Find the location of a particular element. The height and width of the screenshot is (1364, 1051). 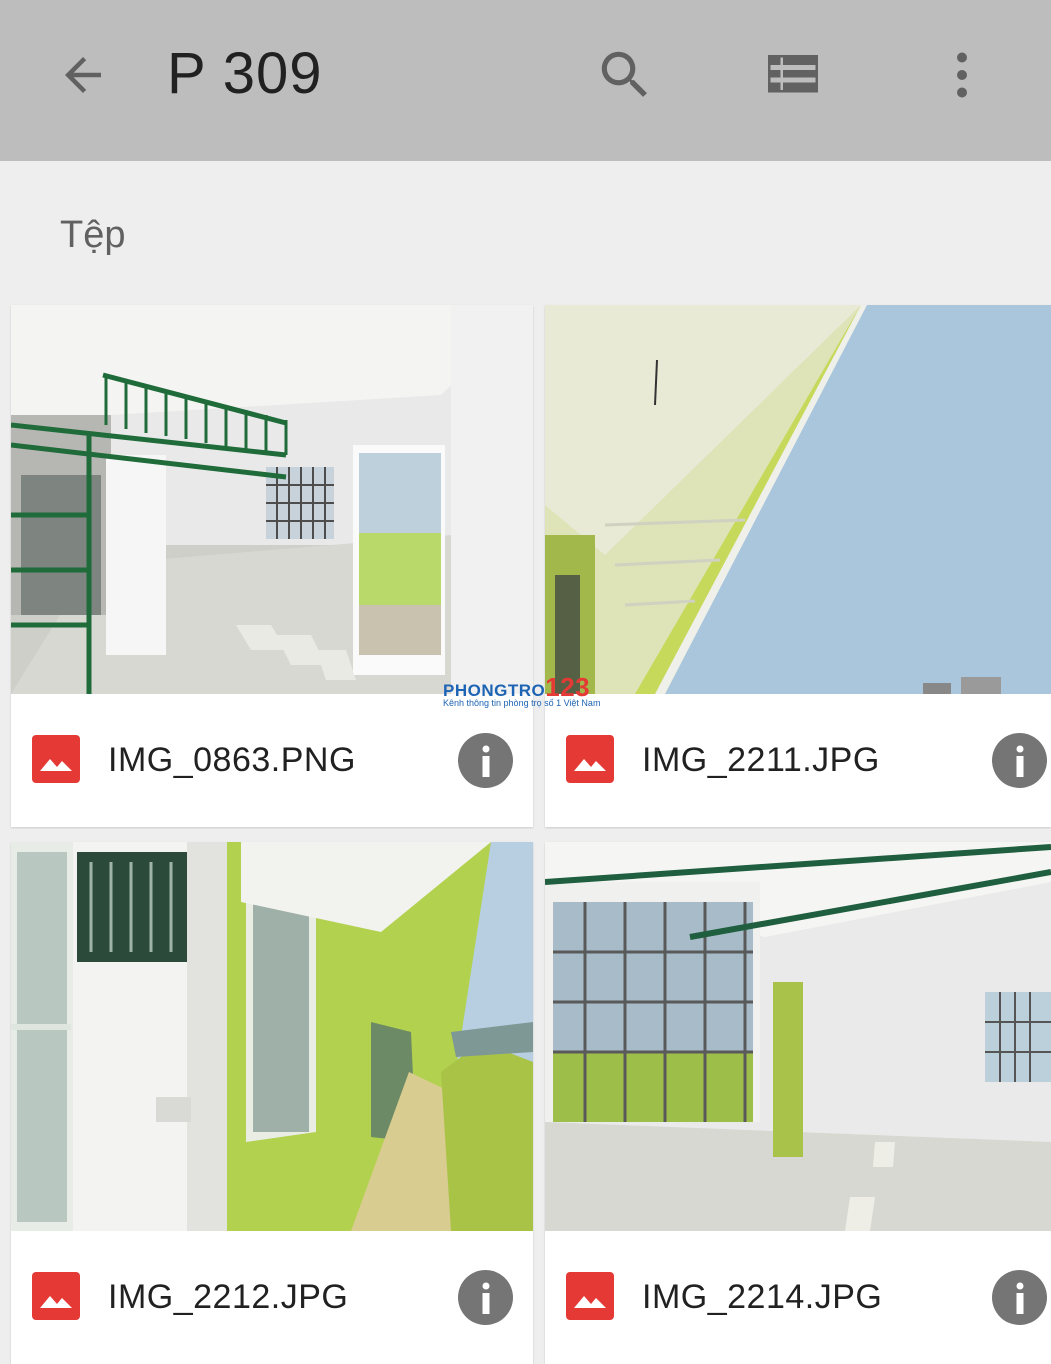

more-vert-icon is located at coordinates (962, 75).